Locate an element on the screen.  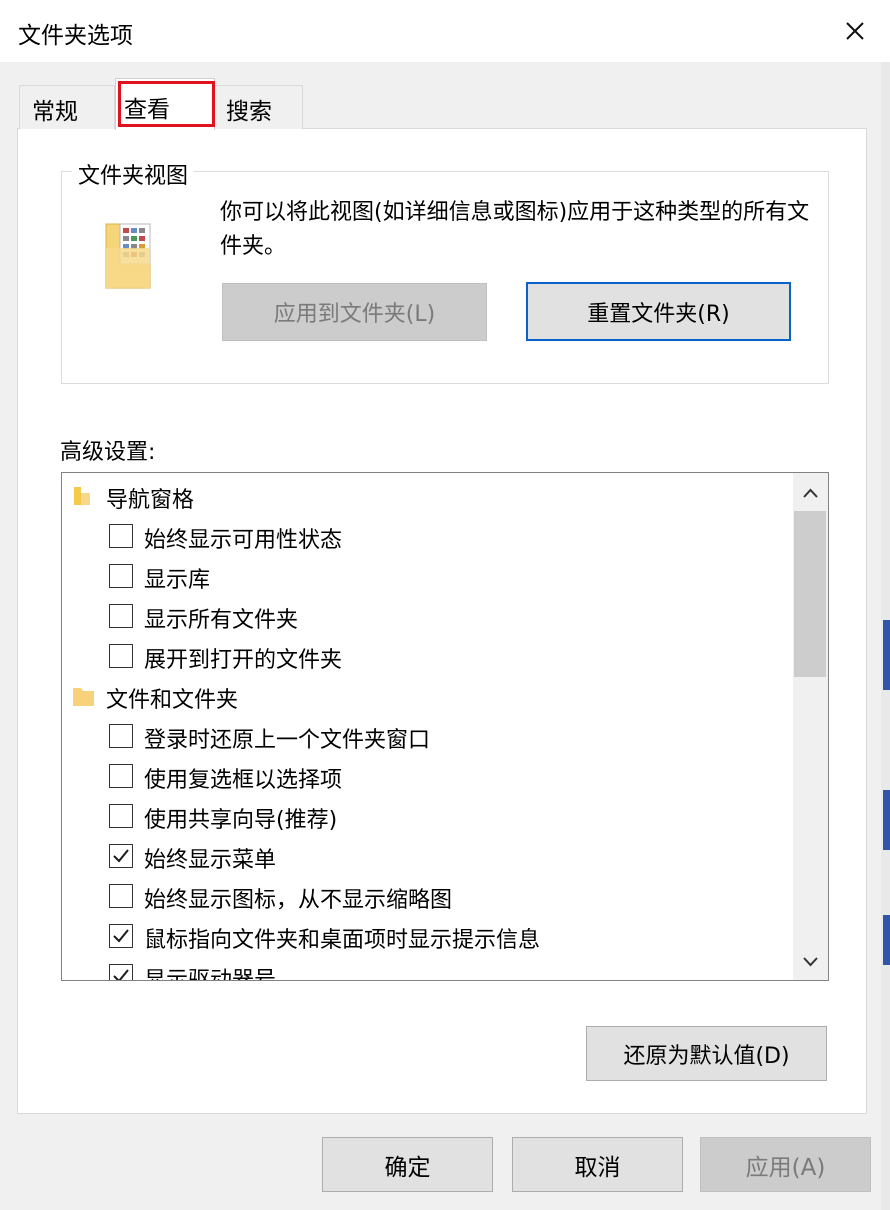
folder-view-icon is located at coordinates (128, 256).